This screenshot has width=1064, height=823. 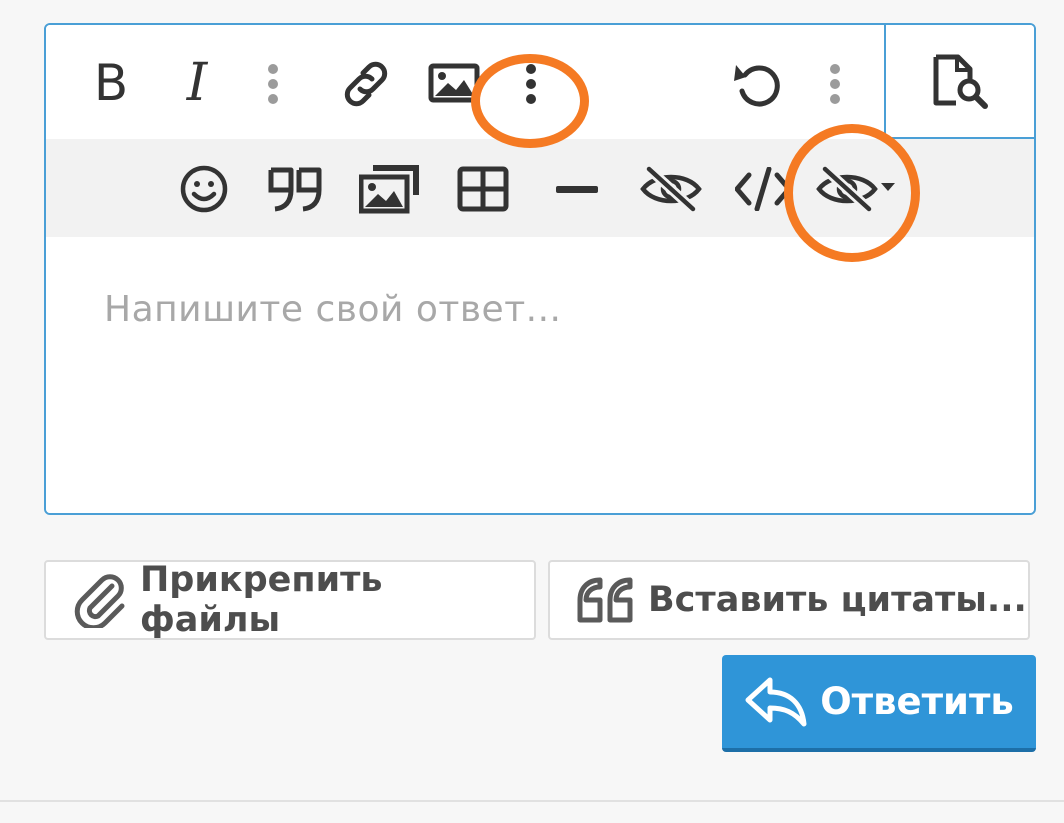 I want to click on eye-slash-dropdown-icon, so click(x=855, y=189).